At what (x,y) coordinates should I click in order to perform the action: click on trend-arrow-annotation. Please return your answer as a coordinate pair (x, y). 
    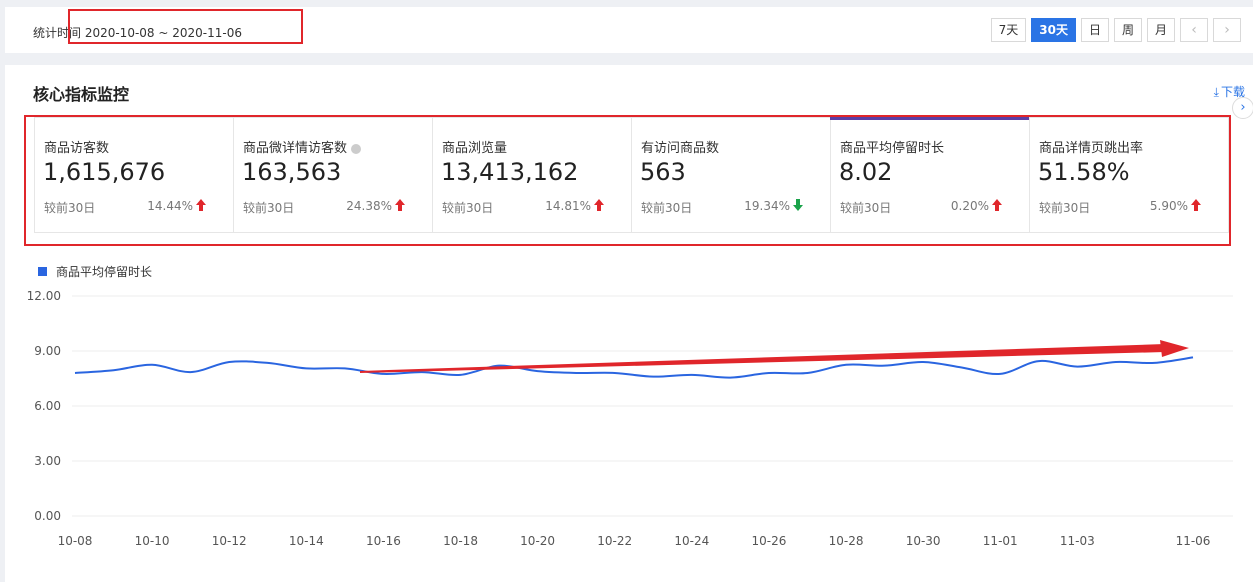
    Looking at the image, I should click on (774, 356).